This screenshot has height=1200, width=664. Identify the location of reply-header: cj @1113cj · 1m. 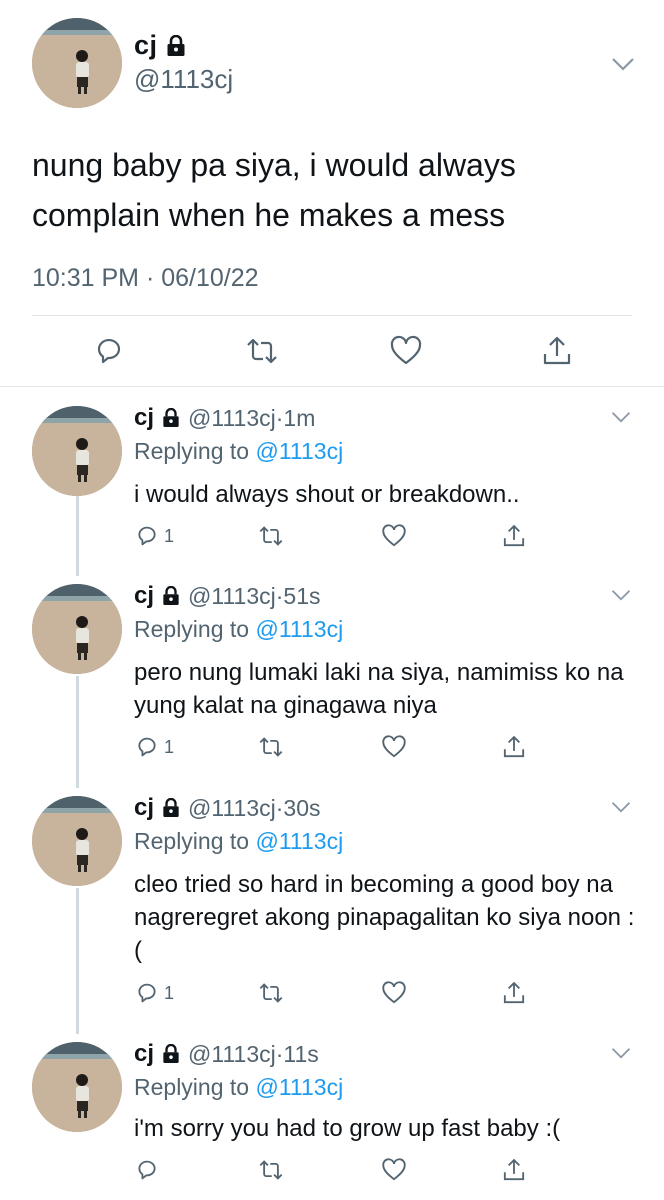
(224, 418).